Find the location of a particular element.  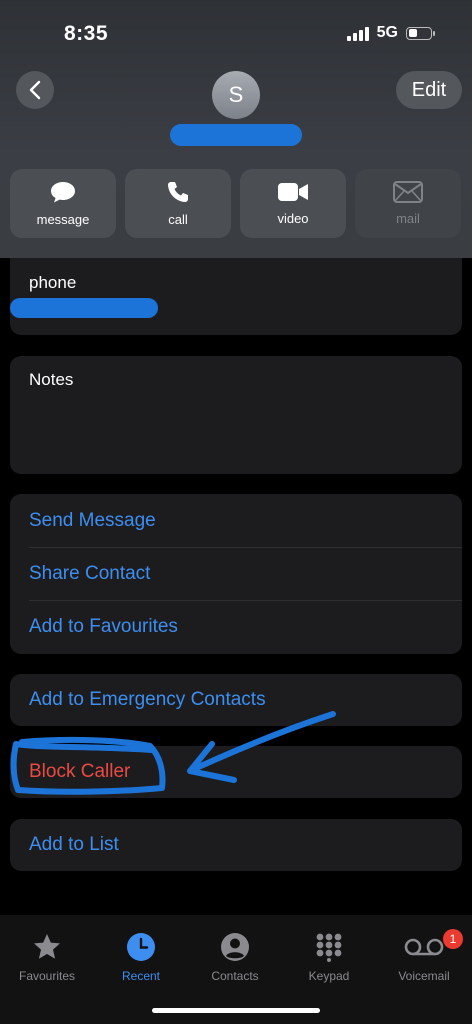

send-message-row: Send Message is located at coordinates (236, 520).